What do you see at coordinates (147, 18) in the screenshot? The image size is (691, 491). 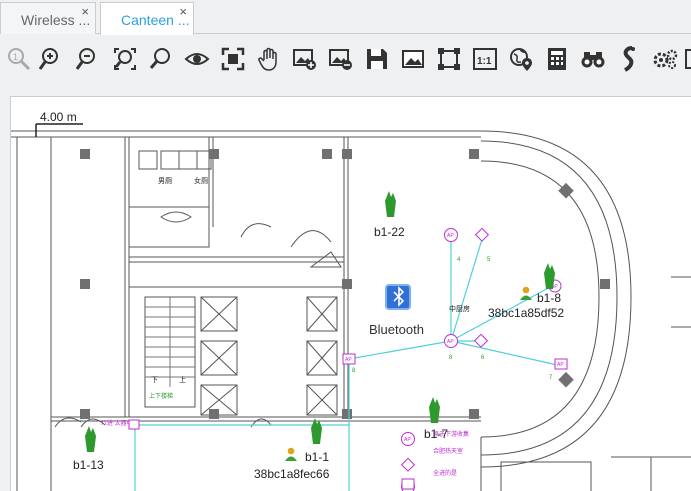 I see `tab-canteen: Canteen ... ×` at bounding box center [147, 18].